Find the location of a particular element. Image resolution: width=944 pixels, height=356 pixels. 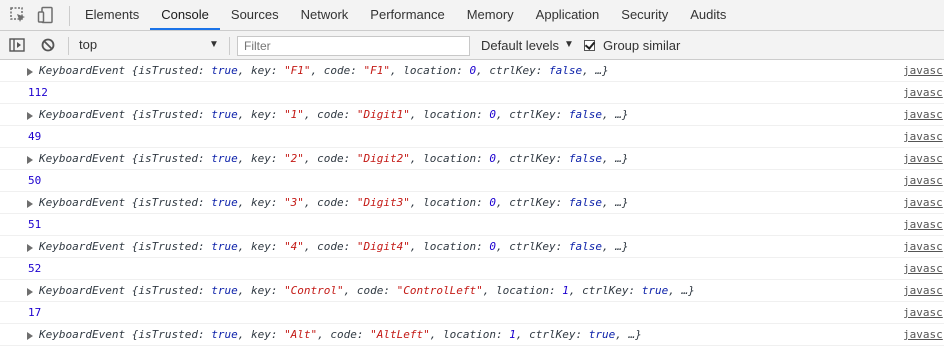

logged-number: 112 is located at coordinates (38, 92).